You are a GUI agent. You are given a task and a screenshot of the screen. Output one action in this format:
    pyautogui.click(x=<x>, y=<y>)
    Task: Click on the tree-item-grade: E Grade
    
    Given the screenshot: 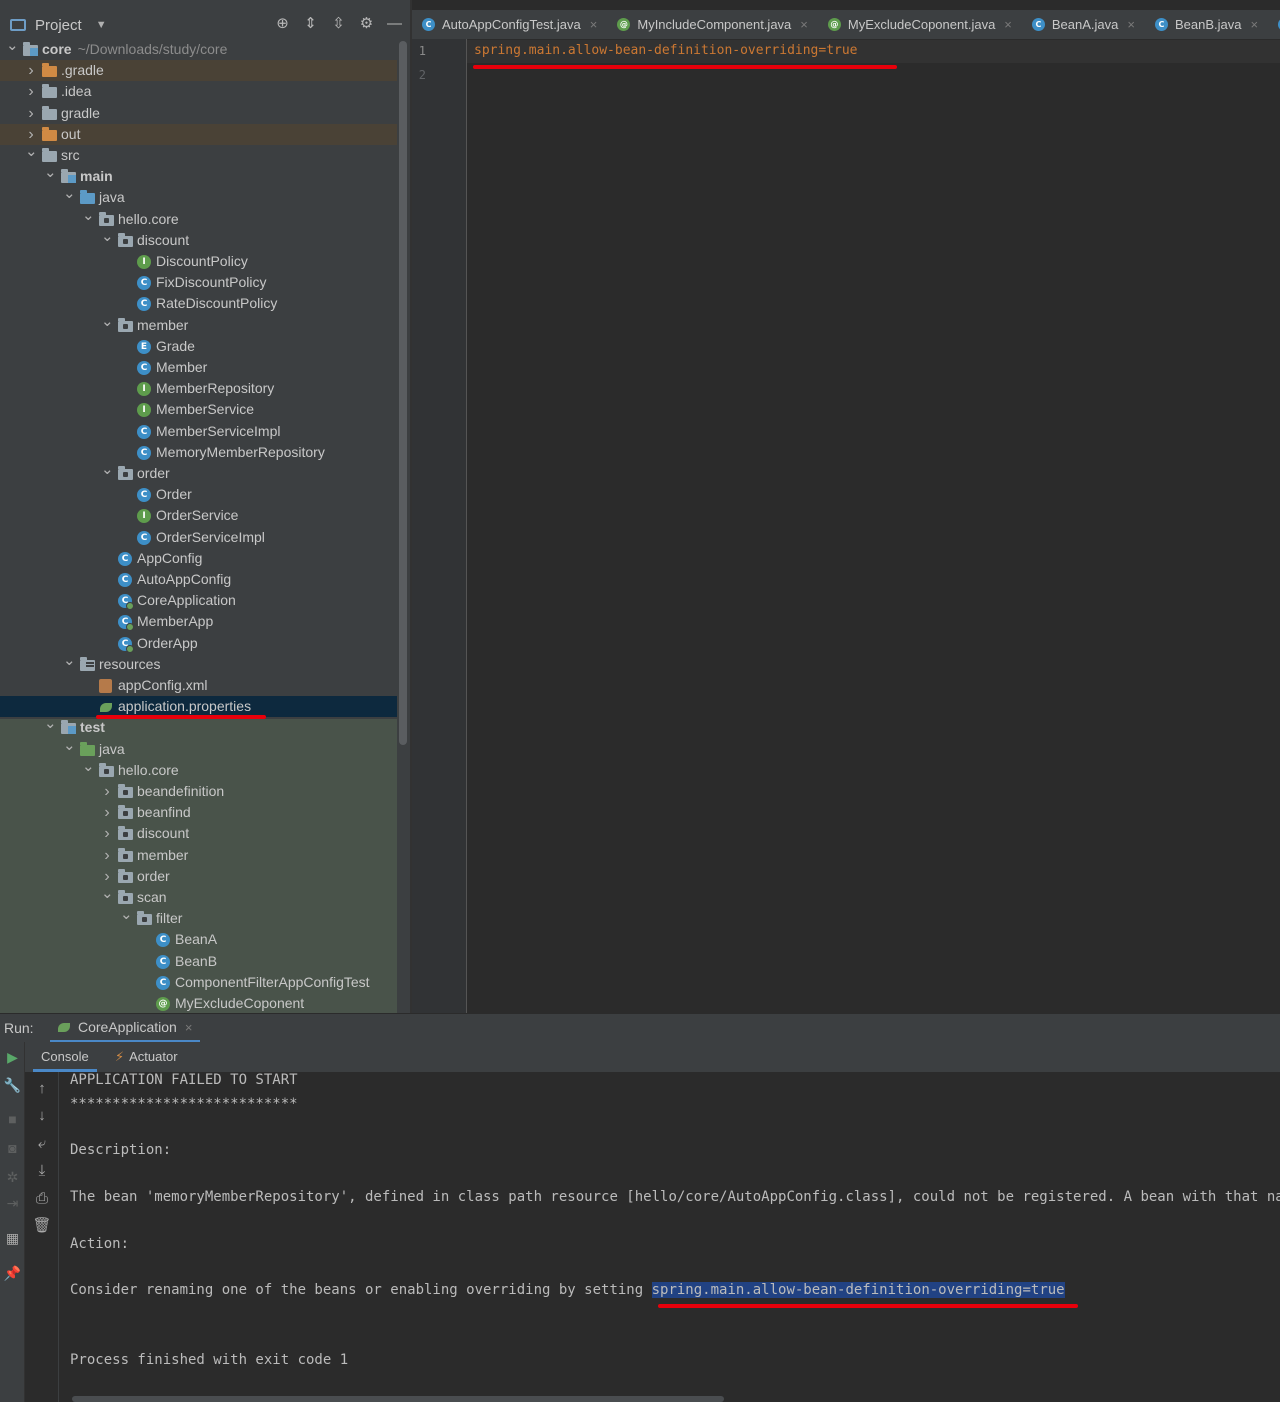 What is the action you would take?
    pyautogui.click(x=198, y=346)
    